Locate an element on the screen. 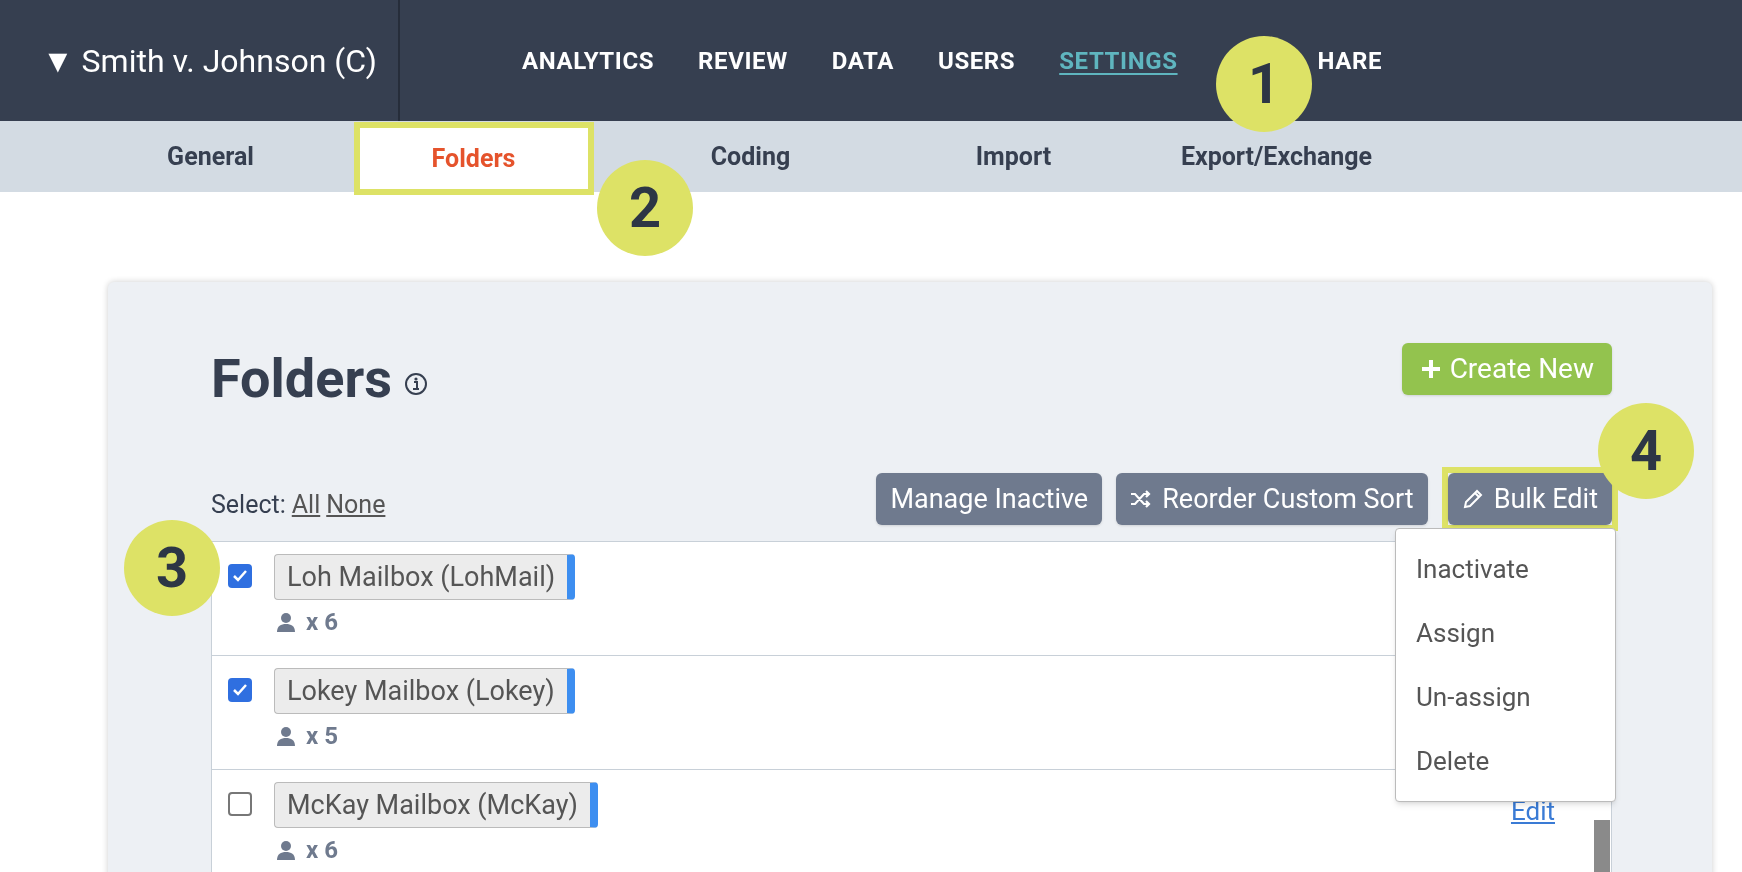  callout-badge: 2 is located at coordinates (645, 208).